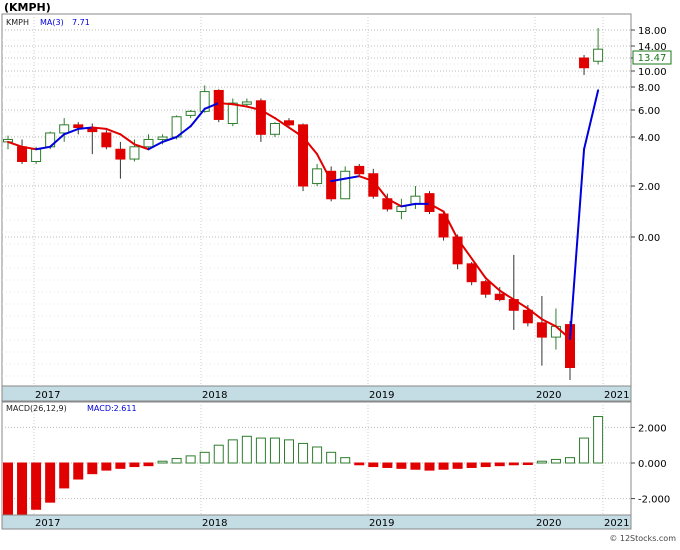 The width and height of the screenshot is (680, 550). What do you see at coordinates (381, 395) in the screenshot?
I see `year-label: 2019` at bounding box center [381, 395].